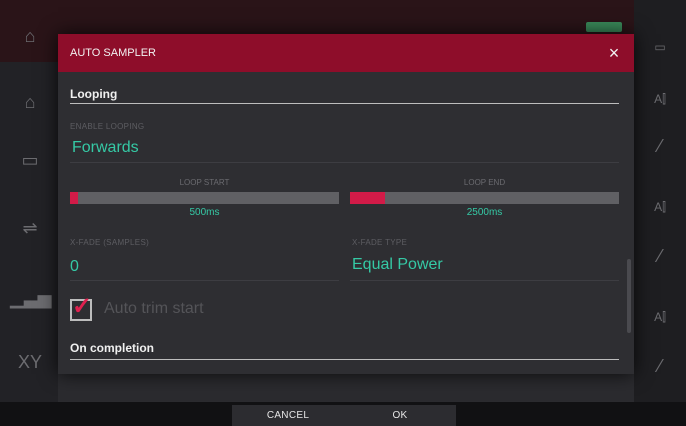 The width and height of the screenshot is (686, 426). Describe the element at coordinates (204, 182) in the screenshot. I see `loop-start-label: LOOP START` at that location.